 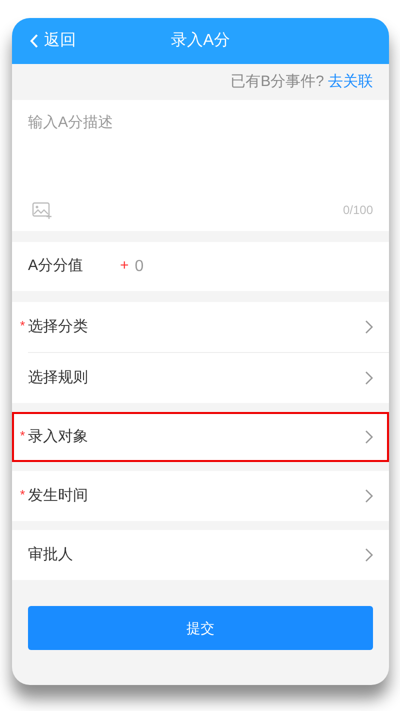 What do you see at coordinates (51, 554) in the screenshot?
I see `row-label: 审批人` at bounding box center [51, 554].